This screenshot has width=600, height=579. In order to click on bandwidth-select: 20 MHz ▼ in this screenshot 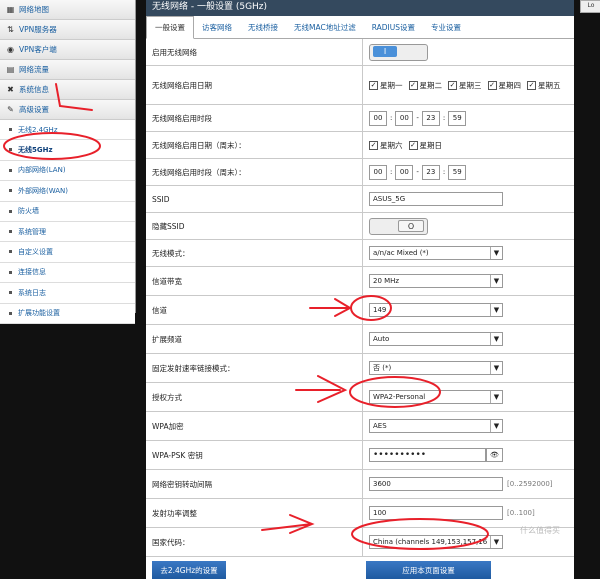, I will do `click(436, 281)`.